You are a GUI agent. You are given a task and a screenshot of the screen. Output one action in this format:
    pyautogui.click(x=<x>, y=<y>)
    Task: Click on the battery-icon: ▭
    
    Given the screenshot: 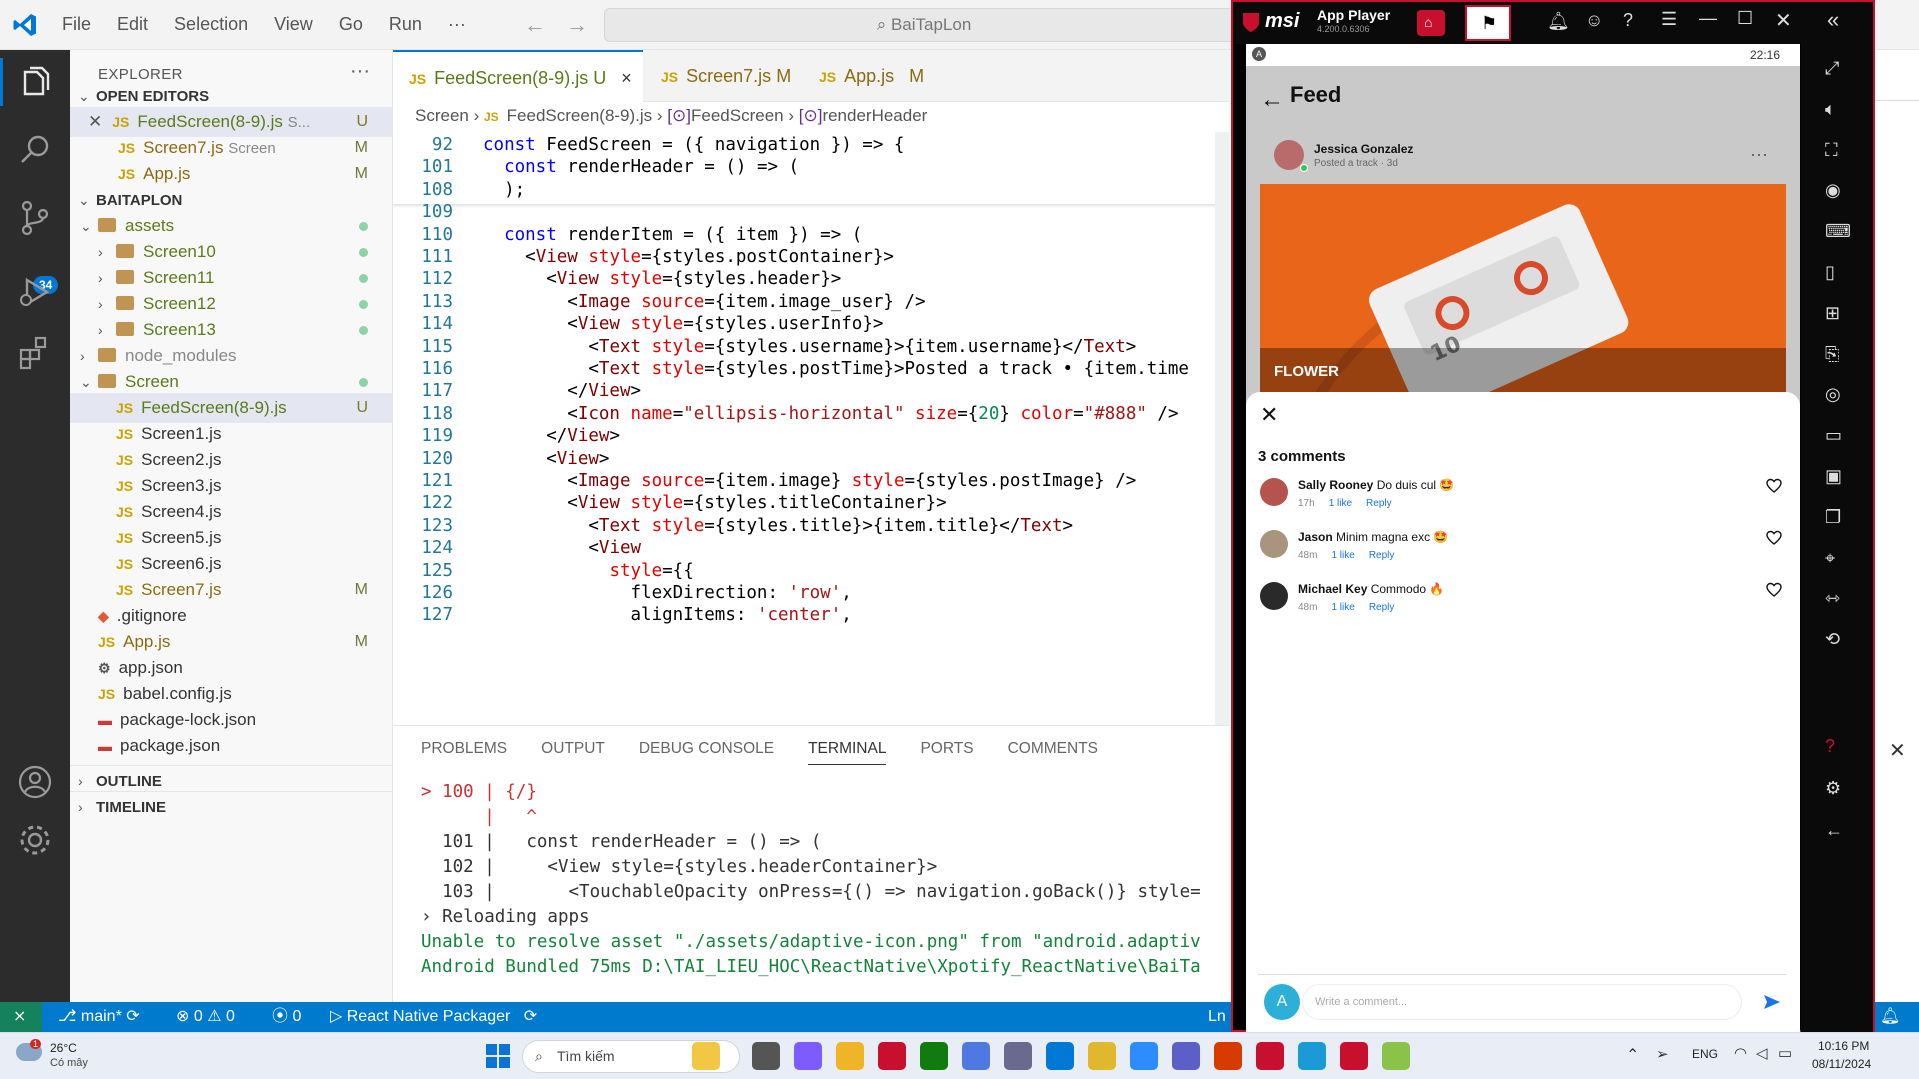 What is the action you would take?
    pyautogui.click(x=1785, y=1053)
    